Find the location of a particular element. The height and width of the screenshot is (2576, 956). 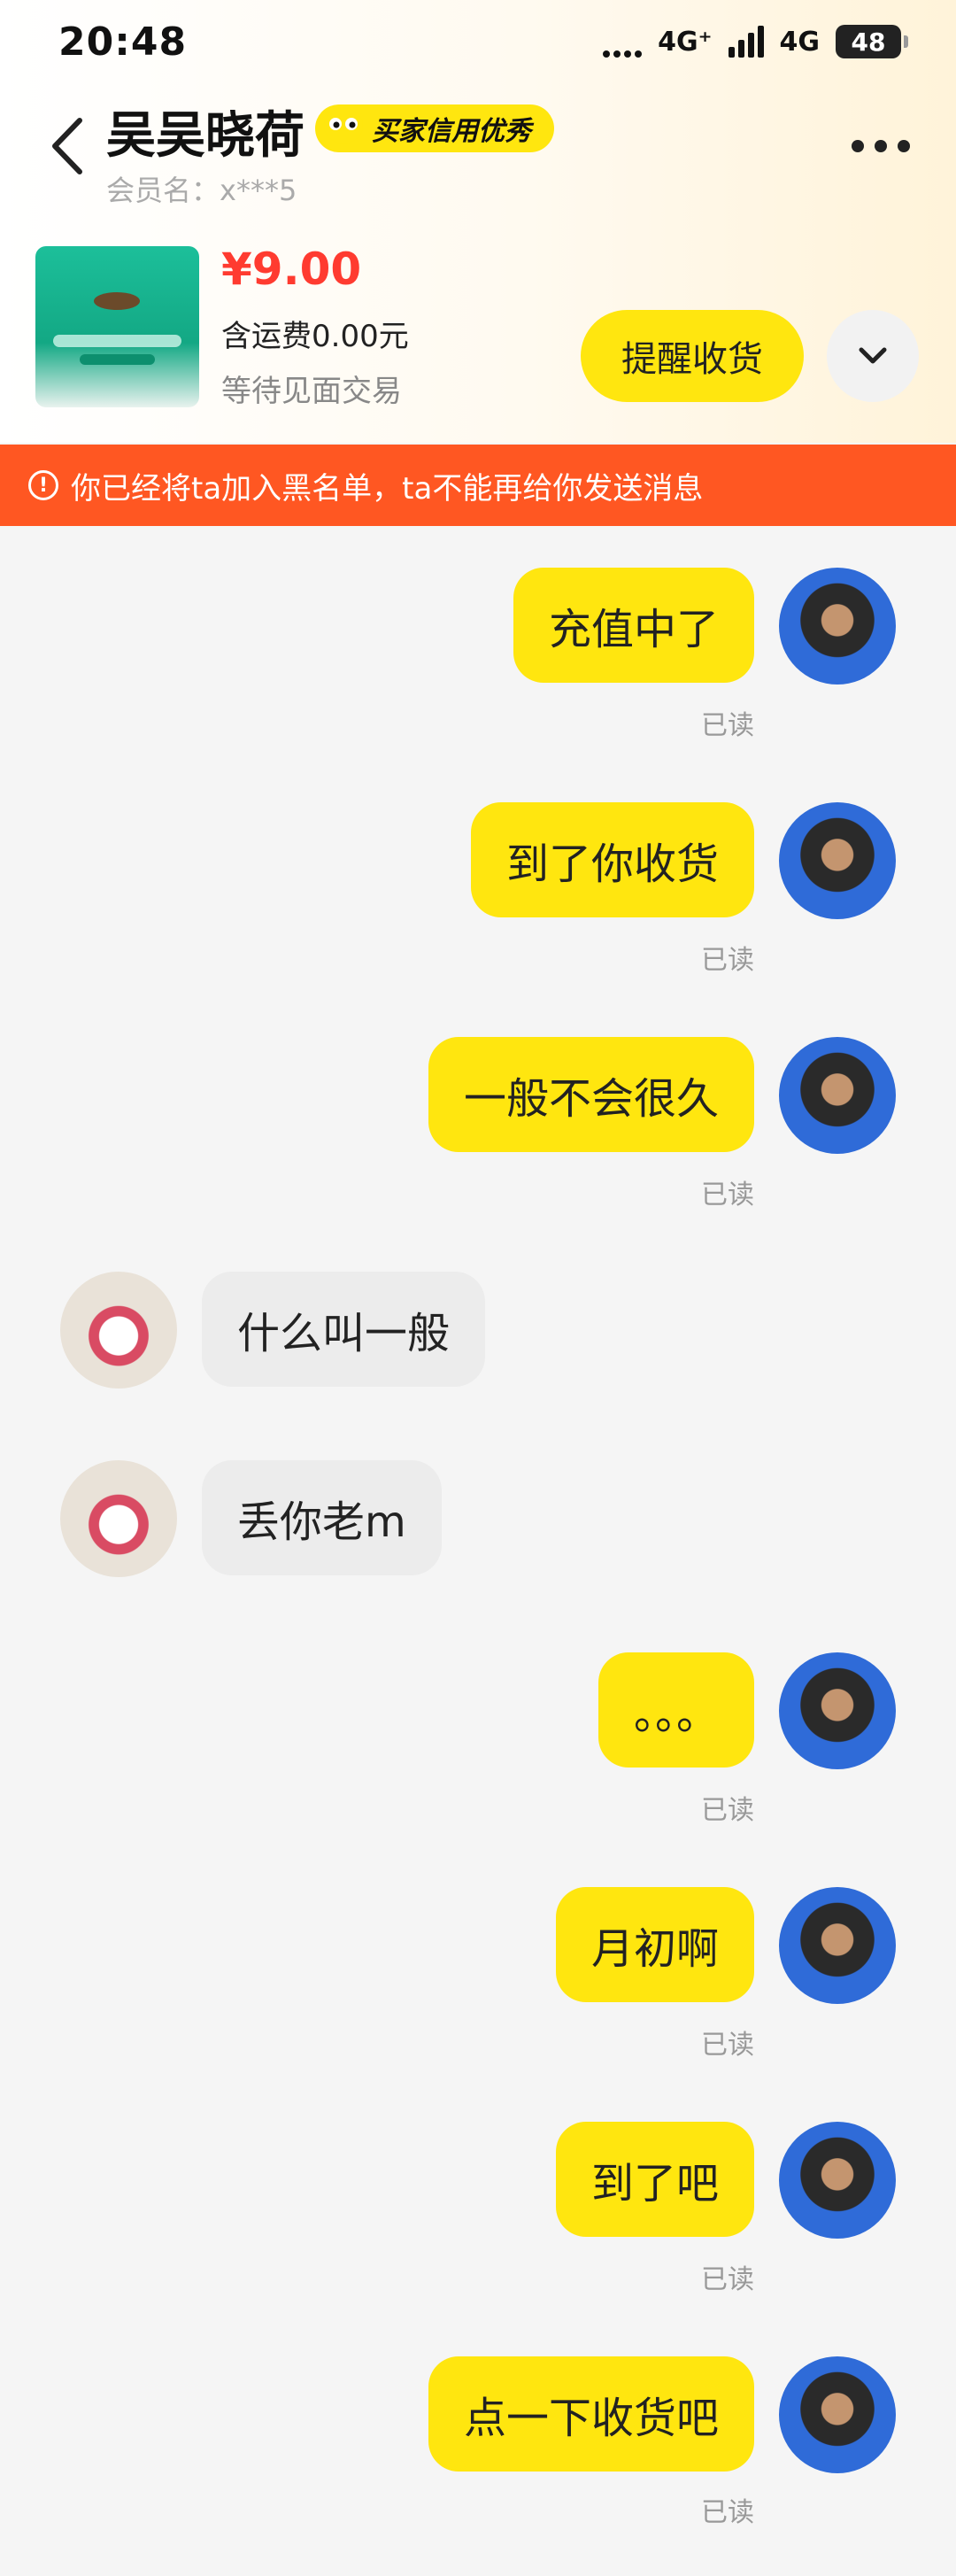

message-bubble: 。。。 is located at coordinates (676, 1710).